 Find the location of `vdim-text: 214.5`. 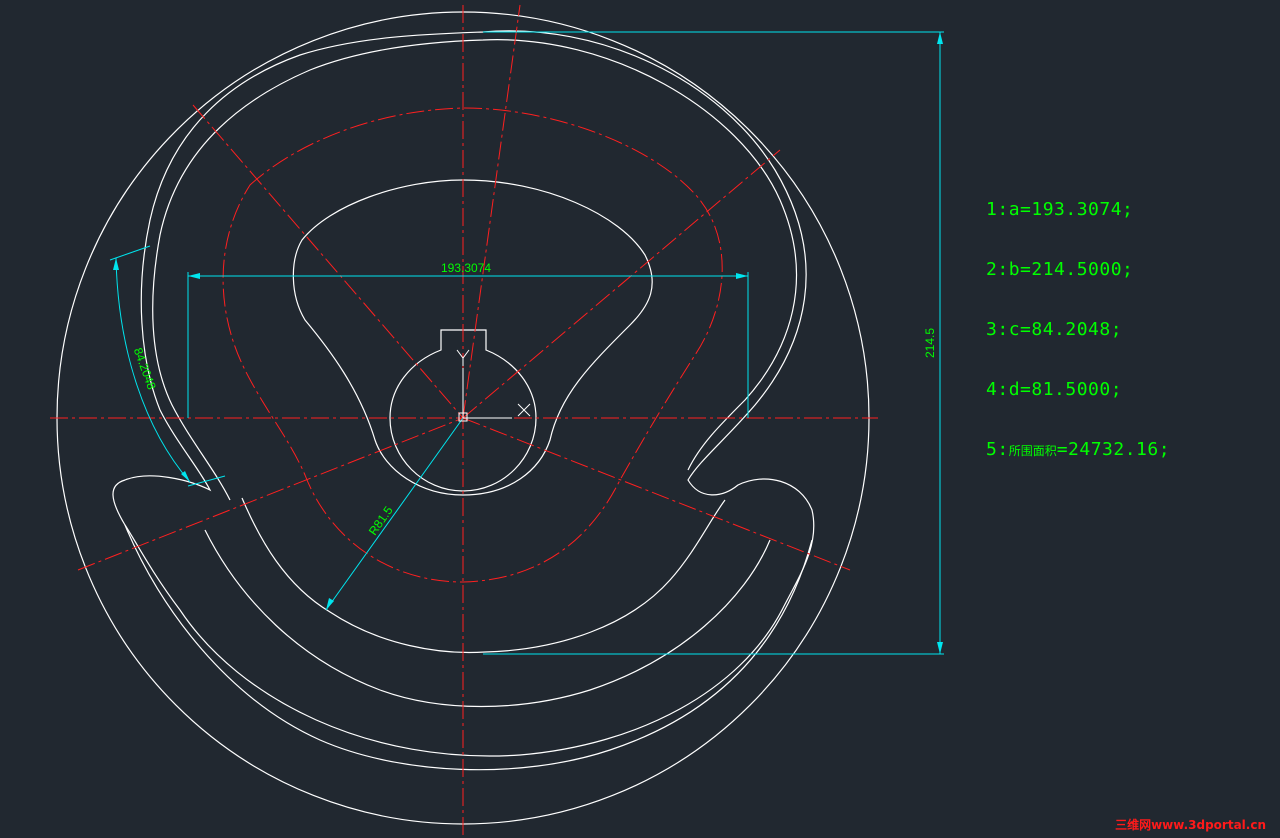

vdim-text: 214.5 is located at coordinates (930, 343).